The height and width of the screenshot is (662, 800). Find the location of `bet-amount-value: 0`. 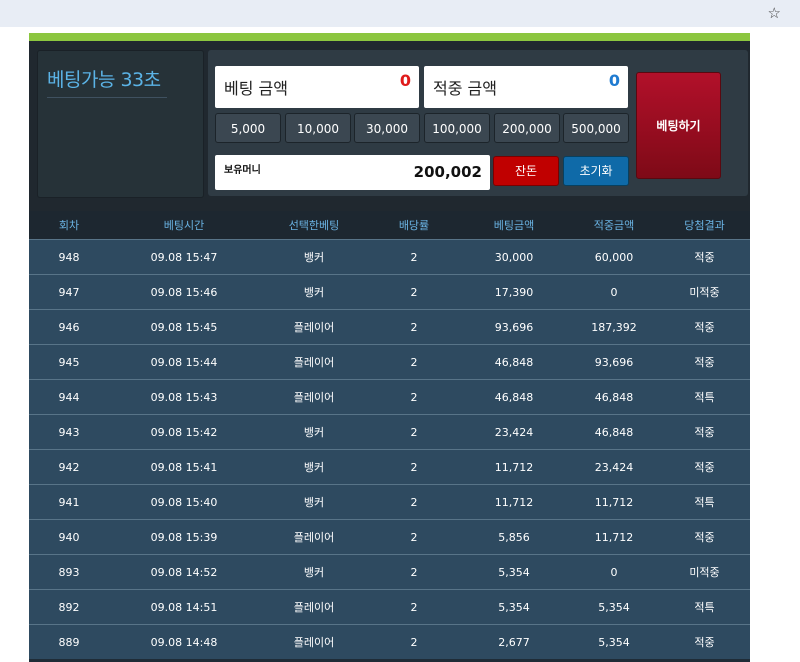

bet-amount-value: 0 is located at coordinates (405, 80).